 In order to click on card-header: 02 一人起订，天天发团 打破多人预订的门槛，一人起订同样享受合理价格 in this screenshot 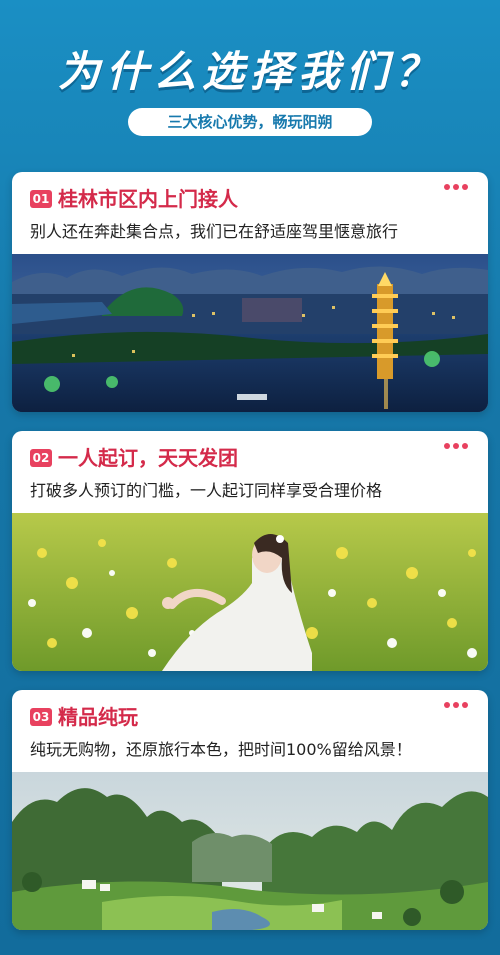, I will do `click(250, 471)`.